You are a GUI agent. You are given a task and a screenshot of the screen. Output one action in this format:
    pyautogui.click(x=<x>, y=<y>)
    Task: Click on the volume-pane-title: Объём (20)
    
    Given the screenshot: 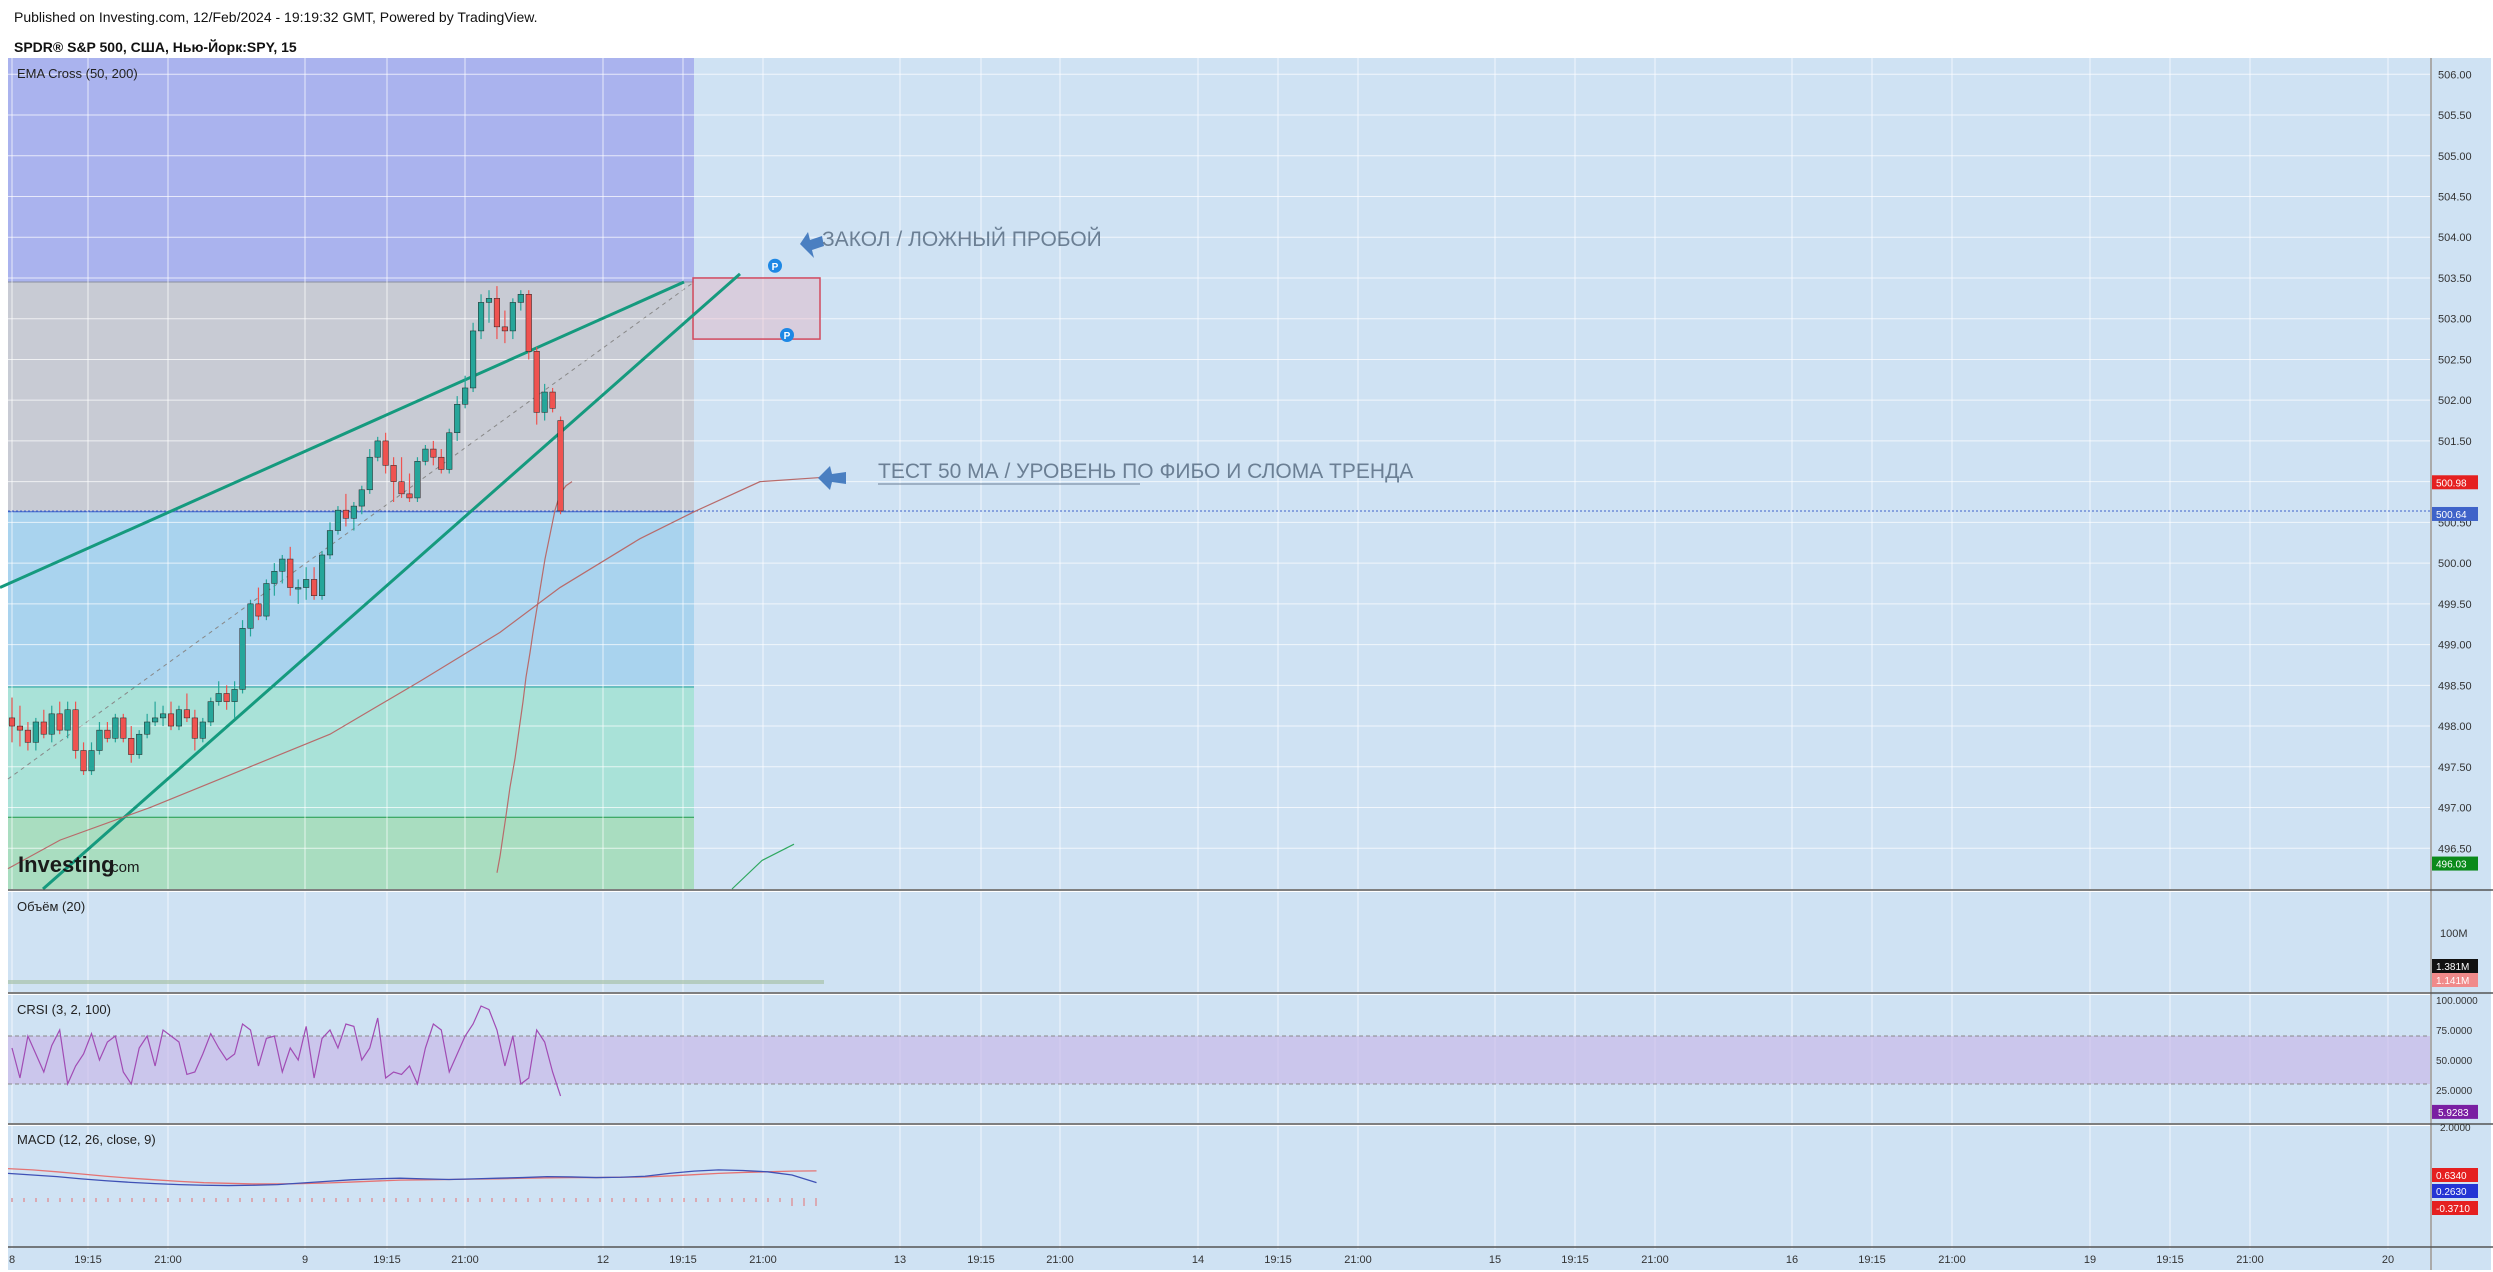 What is the action you would take?
    pyautogui.click(x=51, y=906)
    